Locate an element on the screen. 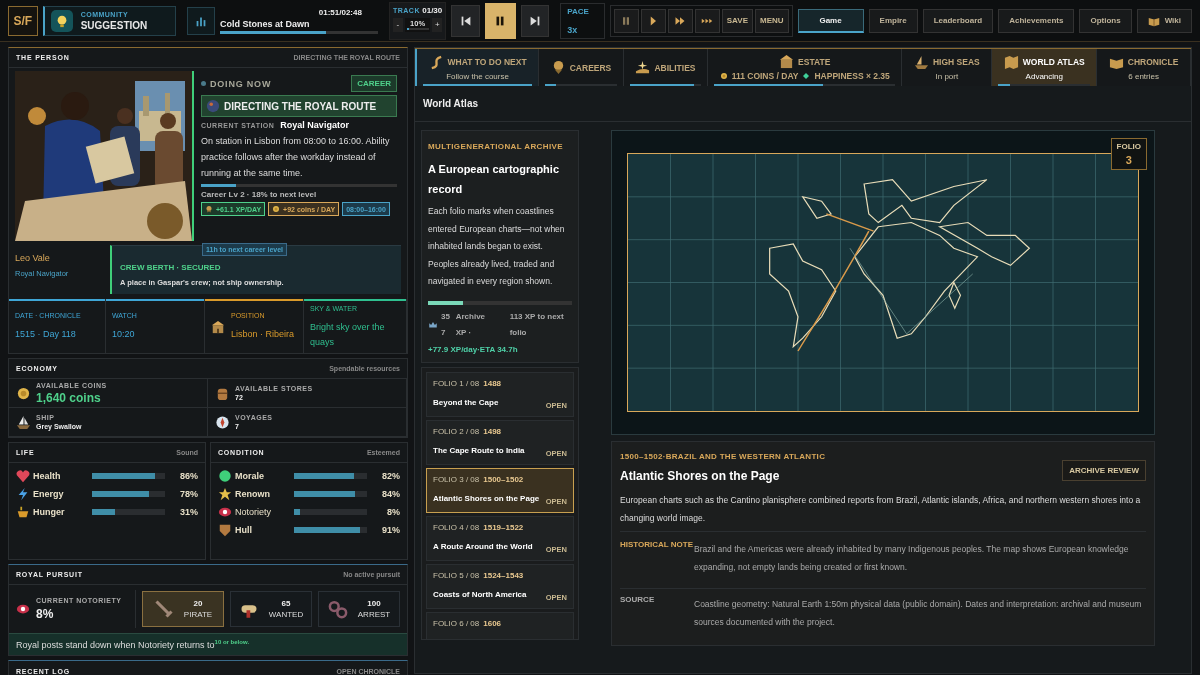 The height and width of the screenshot is (675, 1200). section-tab: WHAT TO DO NEXT Follow the course is located at coordinates (477, 67).